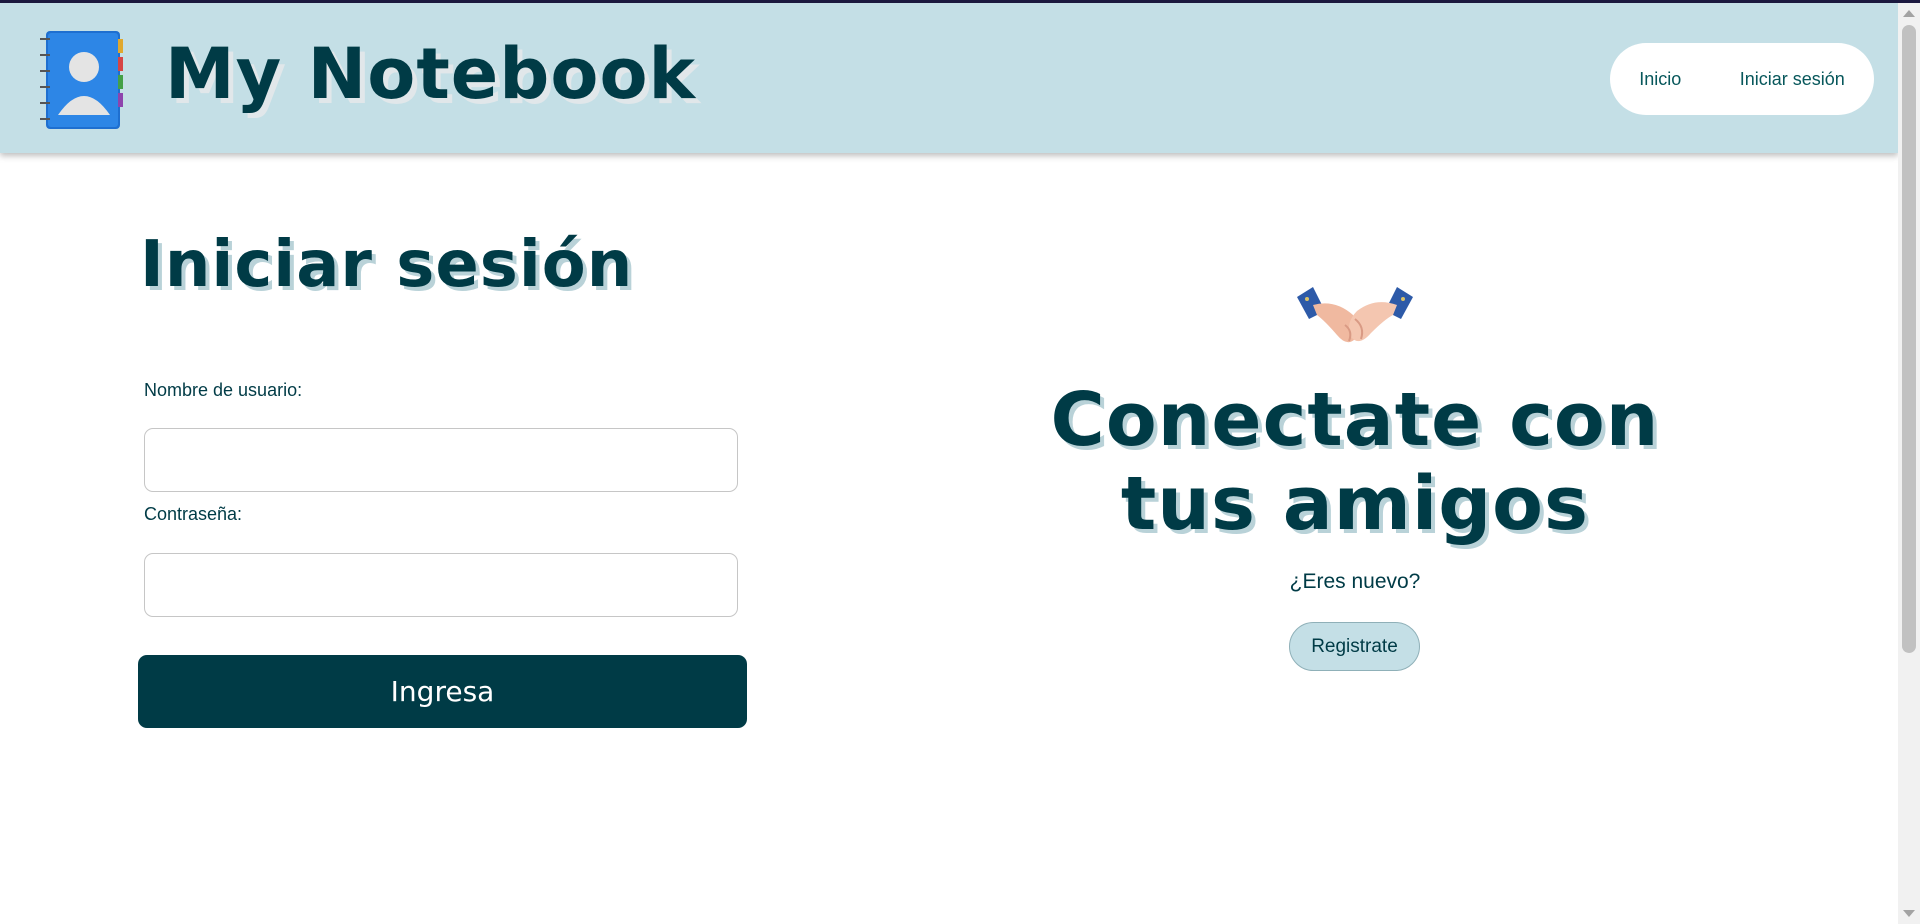 This screenshot has height=924, width=1920. Describe the element at coordinates (1354, 646) in the screenshot. I see `register-button: Registrate` at that location.